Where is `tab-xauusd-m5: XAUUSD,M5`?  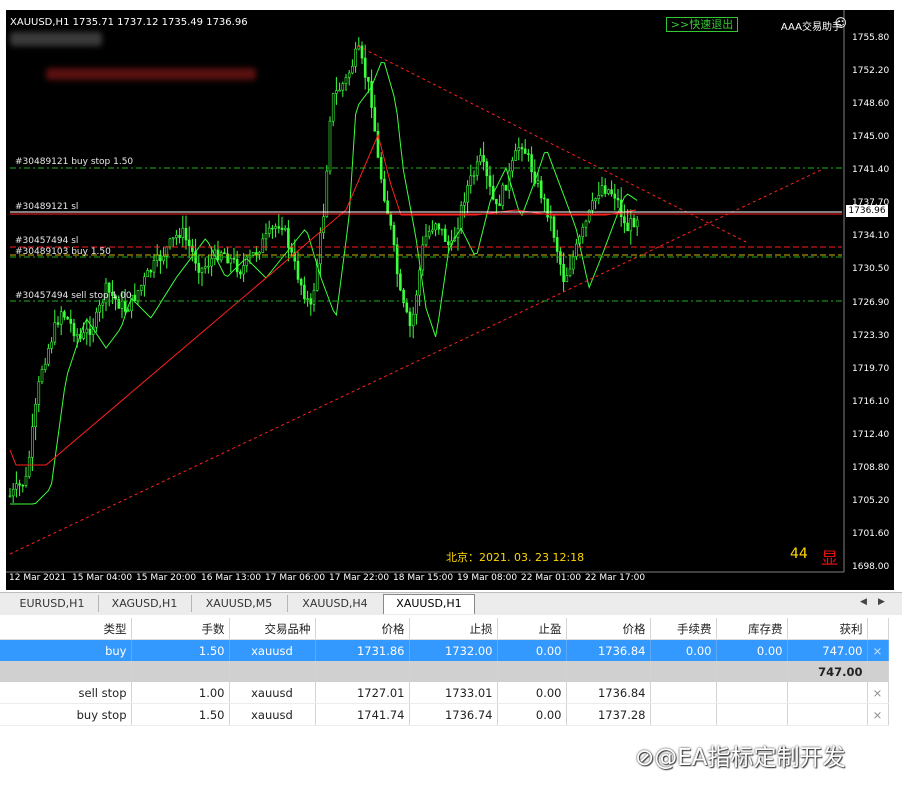
tab-xauusd-m5: XAUUSD,M5 is located at coordinates (239, 603).